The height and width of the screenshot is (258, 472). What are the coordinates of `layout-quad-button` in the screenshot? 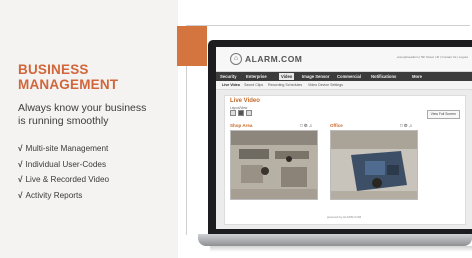 It's located at (249, 113).